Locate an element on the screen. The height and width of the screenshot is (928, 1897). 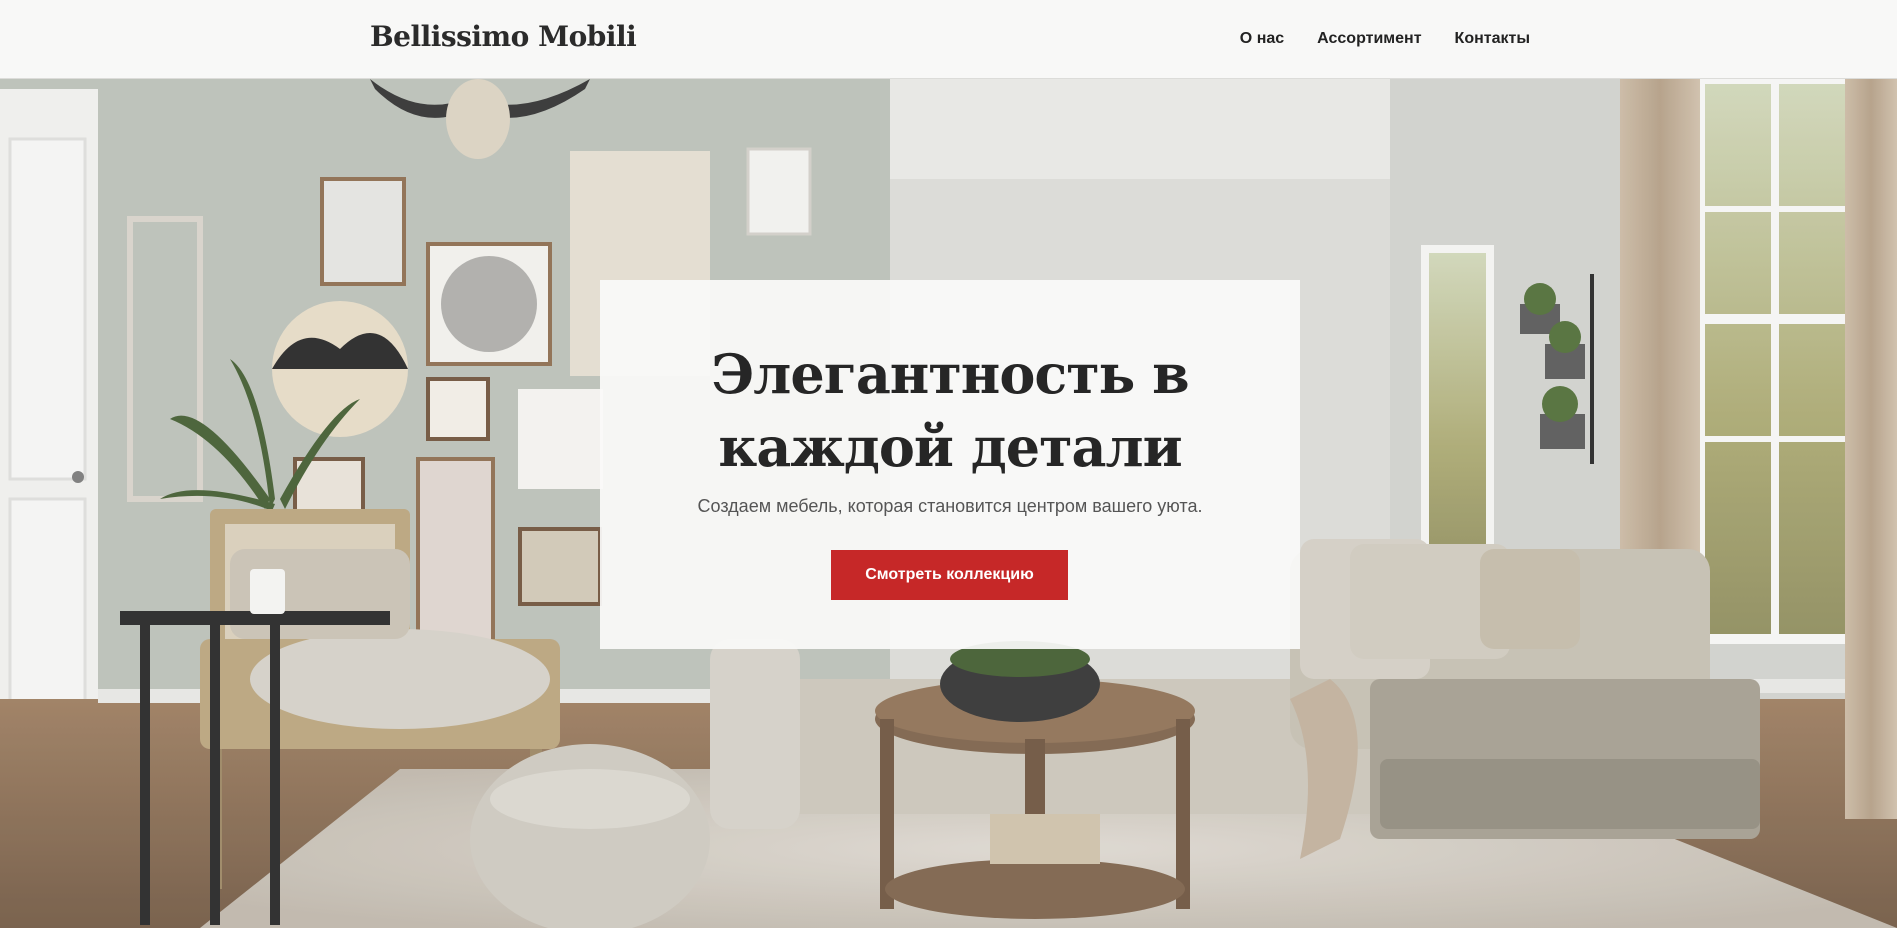
nav-link-about: О нас is located at coordinates (1262, 39).